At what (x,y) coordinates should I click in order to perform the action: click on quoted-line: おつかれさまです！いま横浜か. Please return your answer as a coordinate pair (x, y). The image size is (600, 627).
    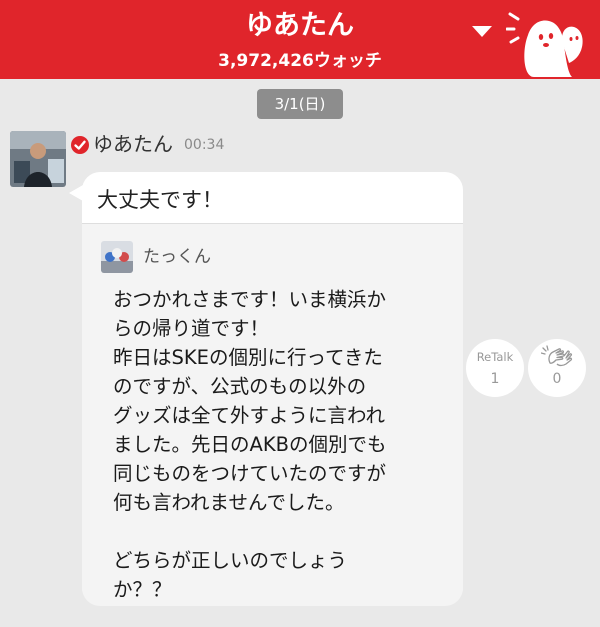
    Looking at the image, I should click on (250, 299).